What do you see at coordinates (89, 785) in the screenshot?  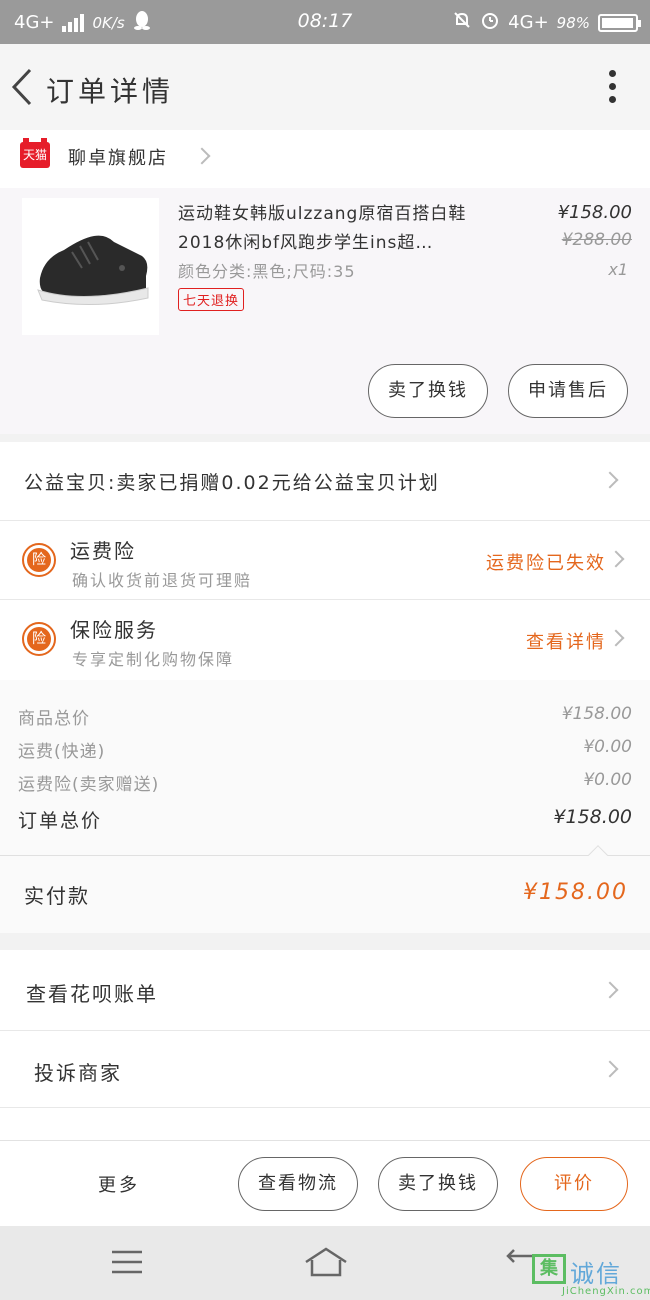 I see `summary-label: 运费险(卖家赠送)` at bounding box center [89, 785].